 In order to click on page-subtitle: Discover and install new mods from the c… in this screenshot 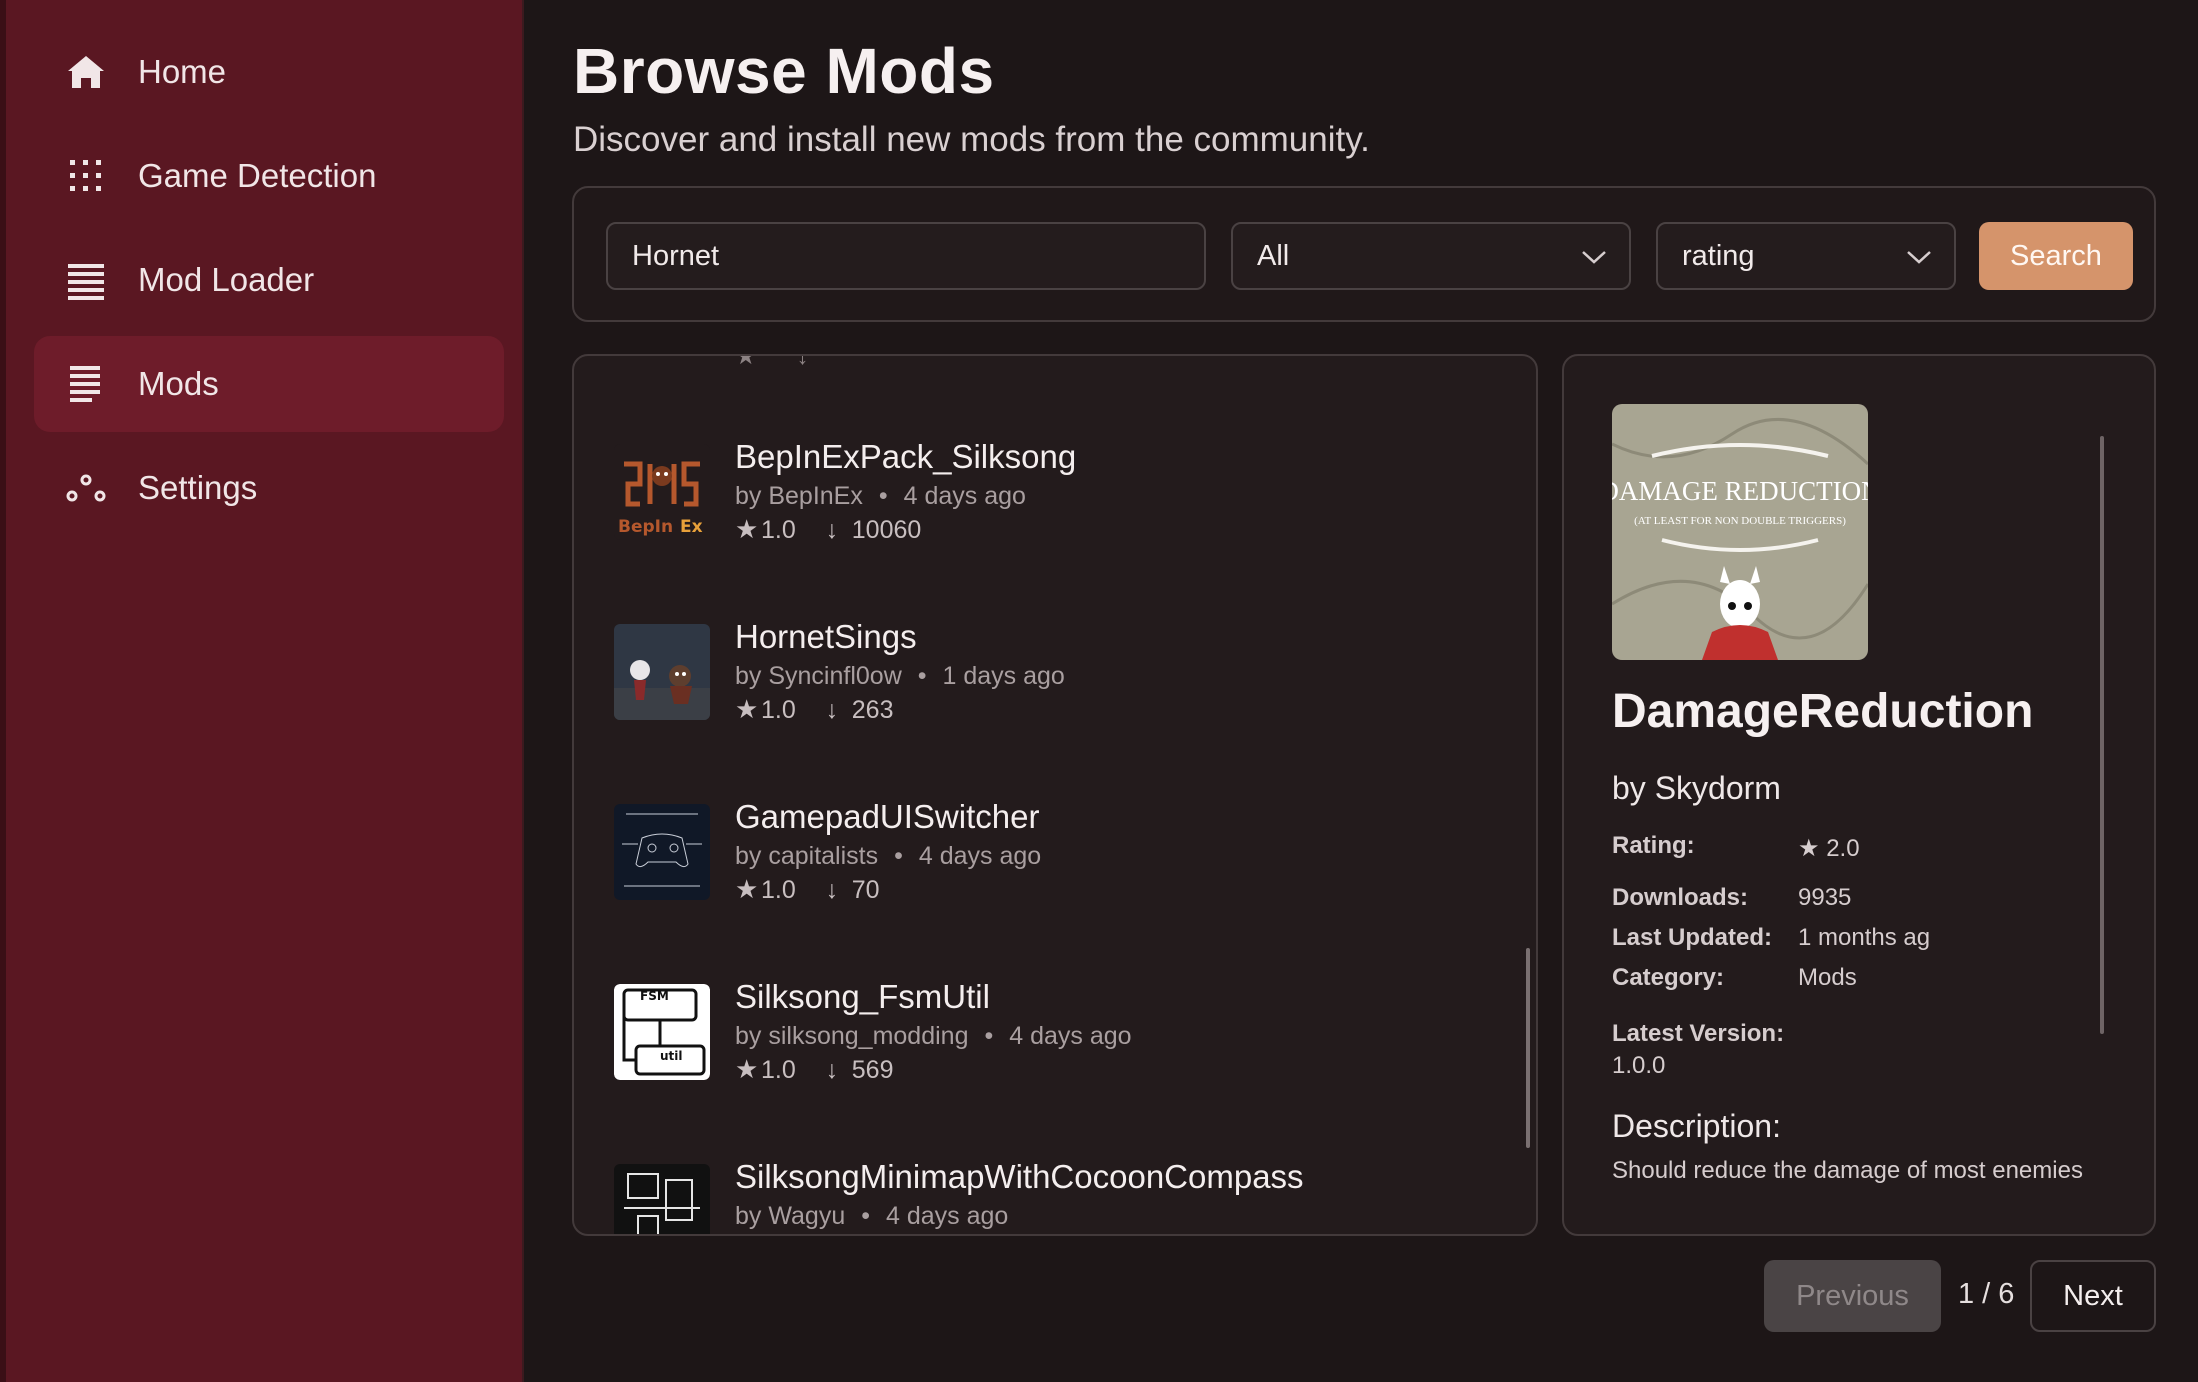, I will do `click(971, 139)`.